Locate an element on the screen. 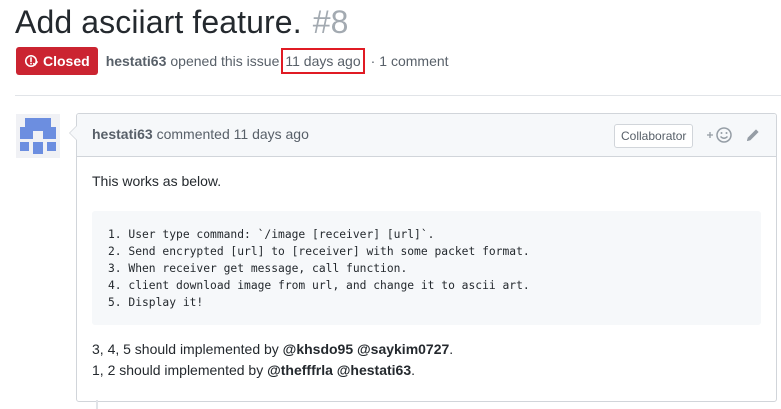 Image resolution: width=781 pixels, height=409 pixels. comment-author-link: hestati63 is located at coordinates (122, 134).